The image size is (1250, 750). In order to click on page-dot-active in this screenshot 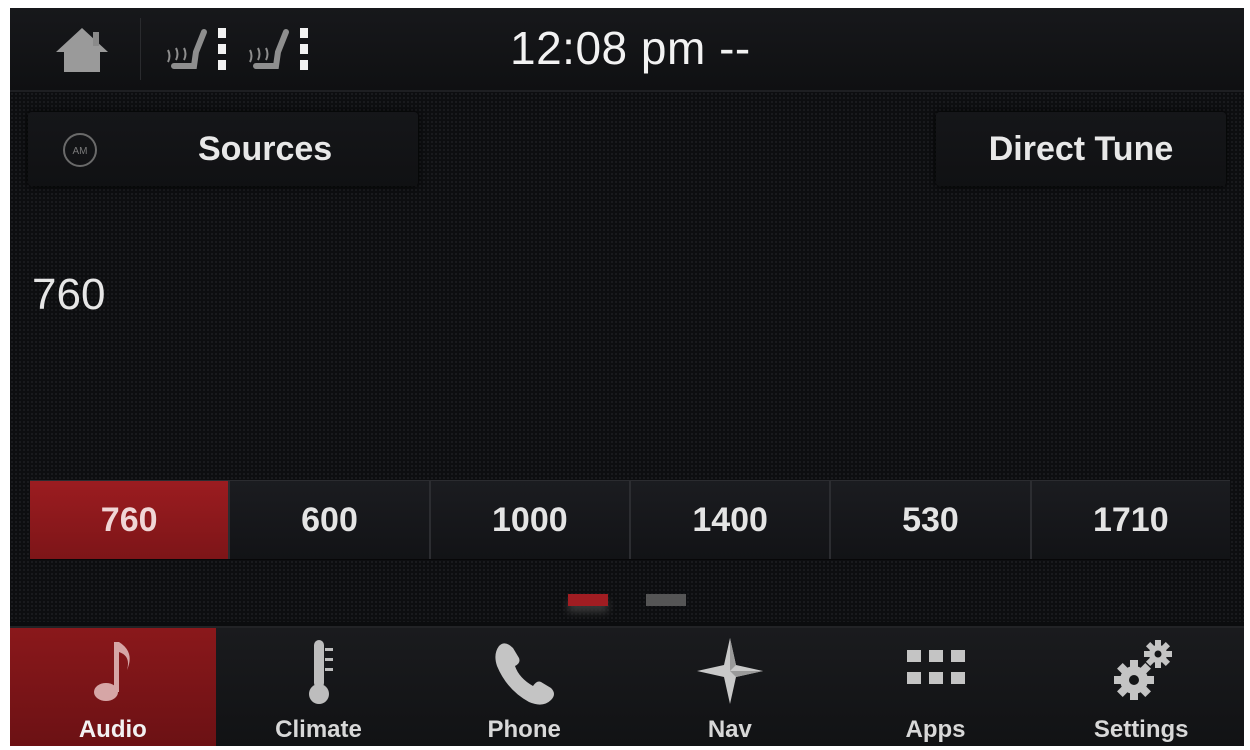, I will do `click(588, 600)`.